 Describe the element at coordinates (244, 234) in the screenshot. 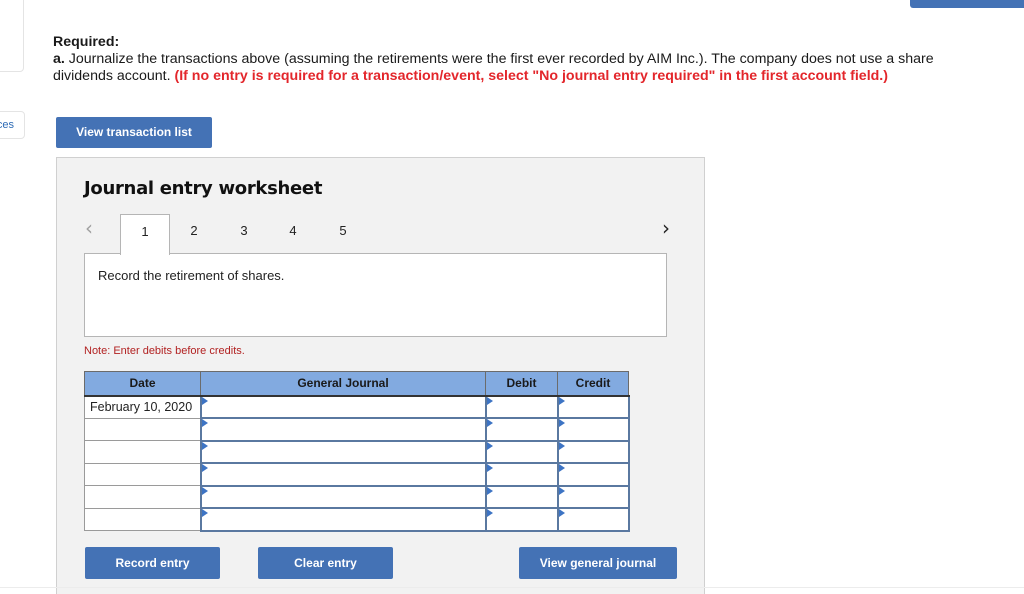

I see `tab-3: 3` at that location.